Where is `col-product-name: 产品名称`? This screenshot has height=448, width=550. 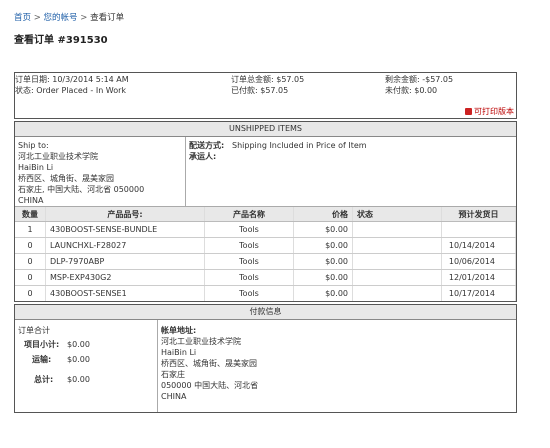 col-product-name: 产品名称 is located at coordinates (249, 214).